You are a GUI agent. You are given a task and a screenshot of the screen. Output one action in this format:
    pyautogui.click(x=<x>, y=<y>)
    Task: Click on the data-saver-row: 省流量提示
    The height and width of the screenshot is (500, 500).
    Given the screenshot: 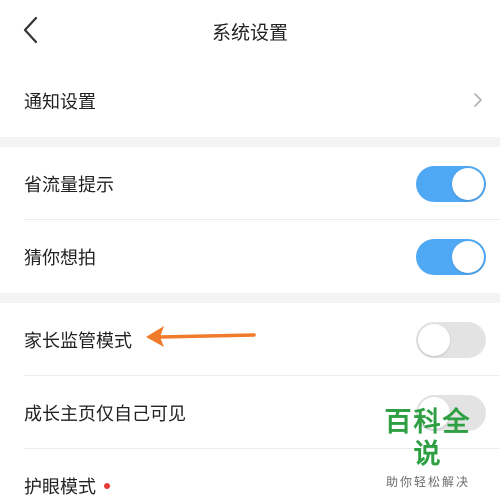 What is the action you would take?
    pyautogui.click(x=250, y=183)
    